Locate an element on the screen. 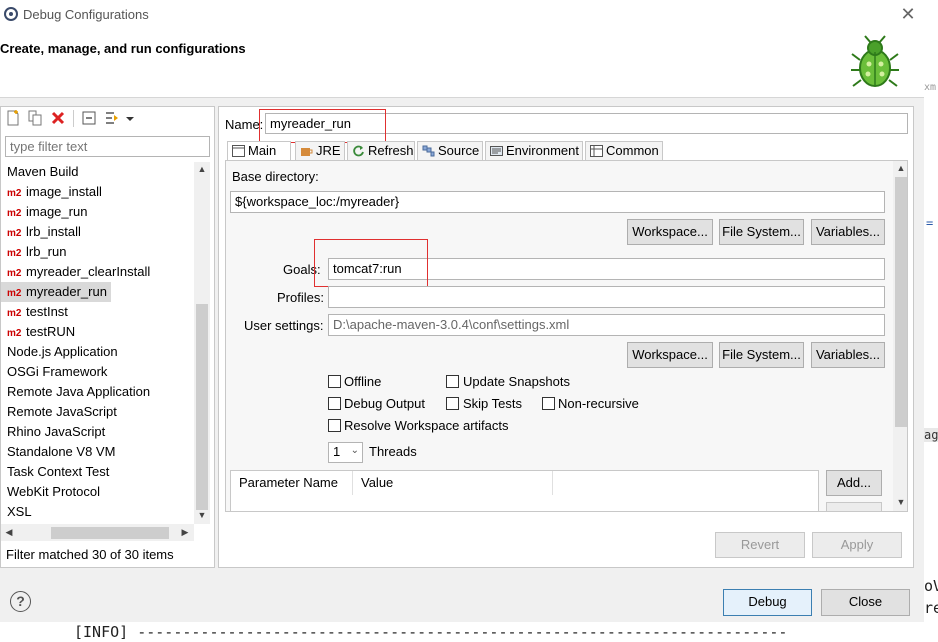 The width and height of the screenshot is (938, 642). chevron-down-icon is located at coordinates (130, 118).